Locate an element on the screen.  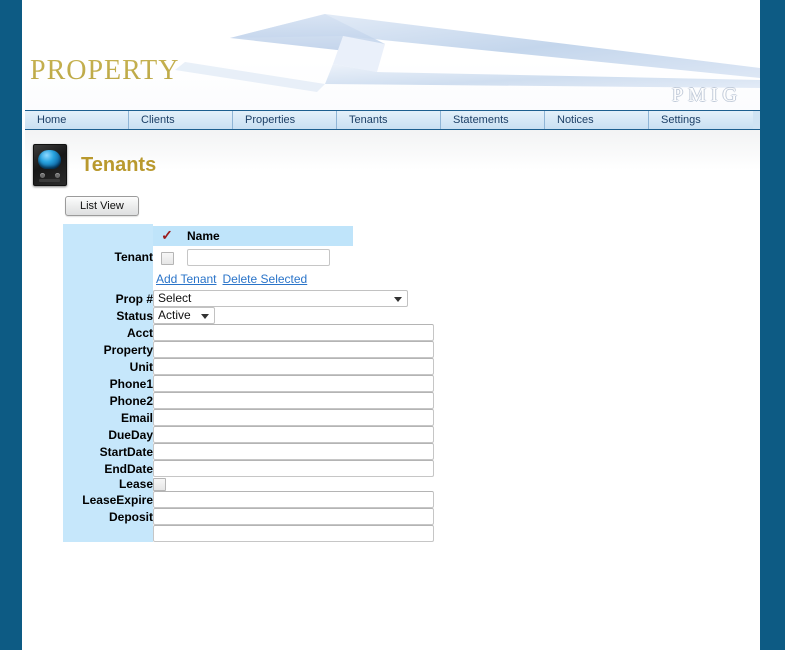
nav-item-clients: Clients is located at coordinates (181, 120).